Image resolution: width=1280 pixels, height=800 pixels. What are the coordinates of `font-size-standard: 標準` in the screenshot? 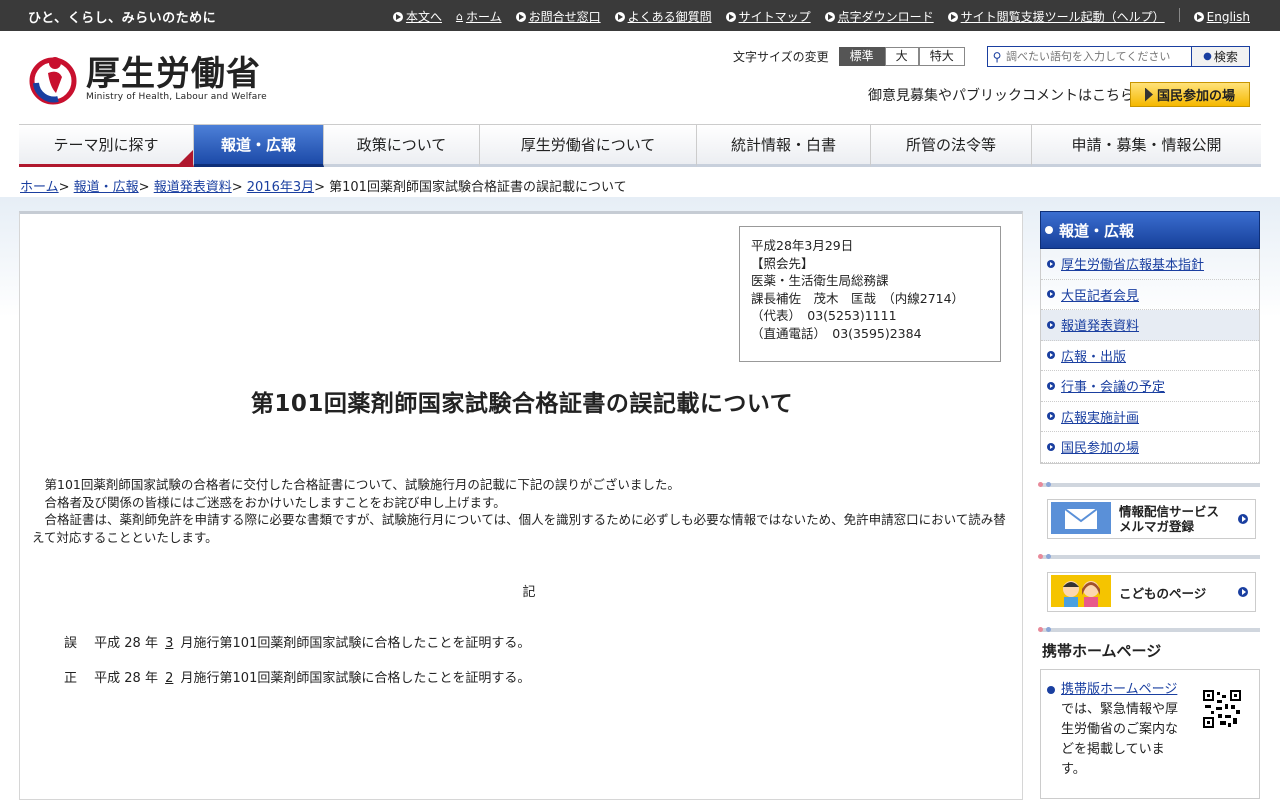 It's located at (861, 56).